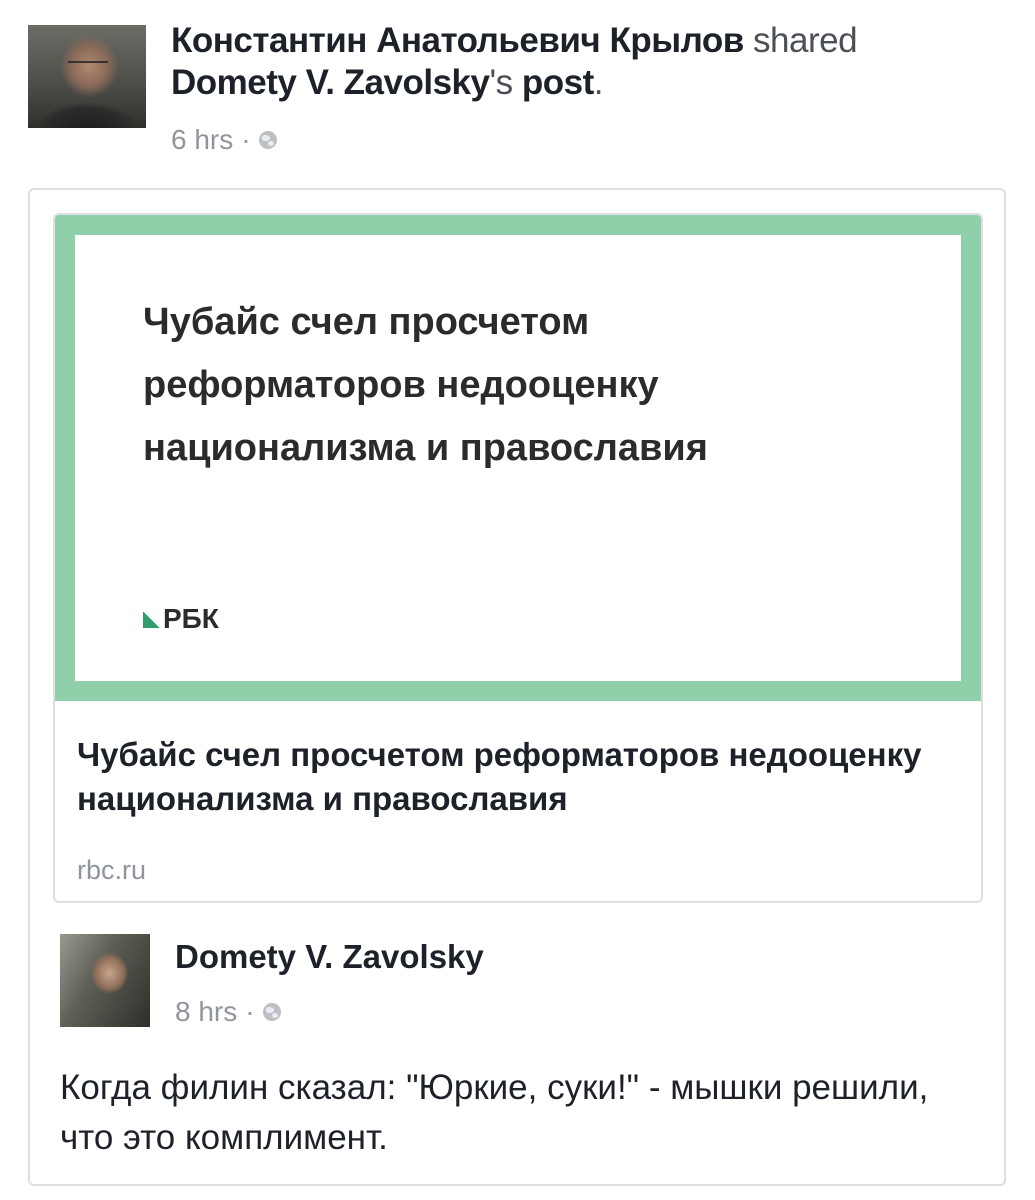  I want to click on rbk-logo-text: РБК, so click(191, 618).